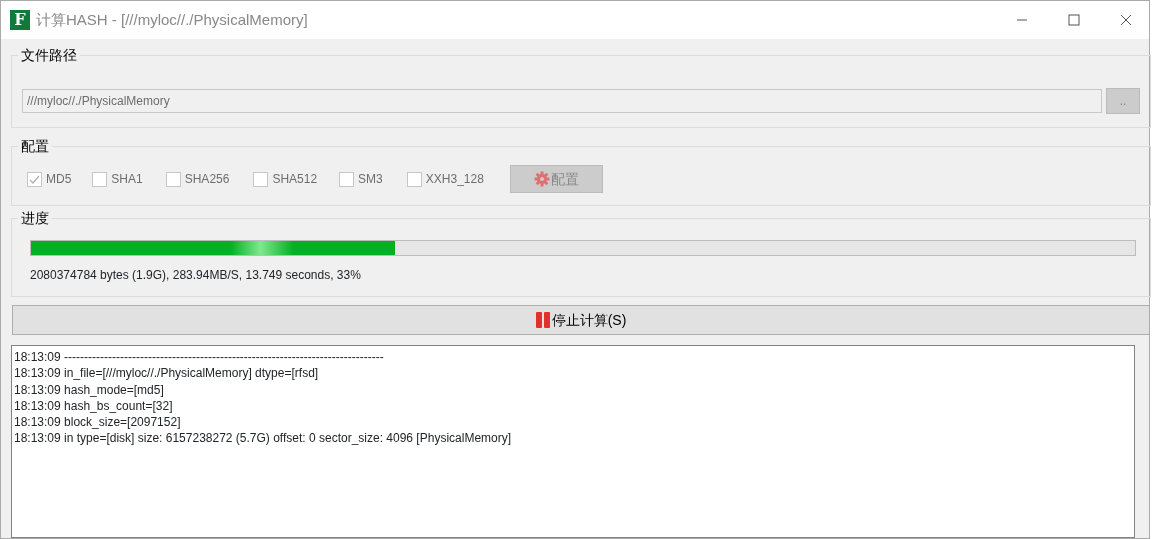  I want to click on checkbox-label: XXH3_128, so click(454, 179).